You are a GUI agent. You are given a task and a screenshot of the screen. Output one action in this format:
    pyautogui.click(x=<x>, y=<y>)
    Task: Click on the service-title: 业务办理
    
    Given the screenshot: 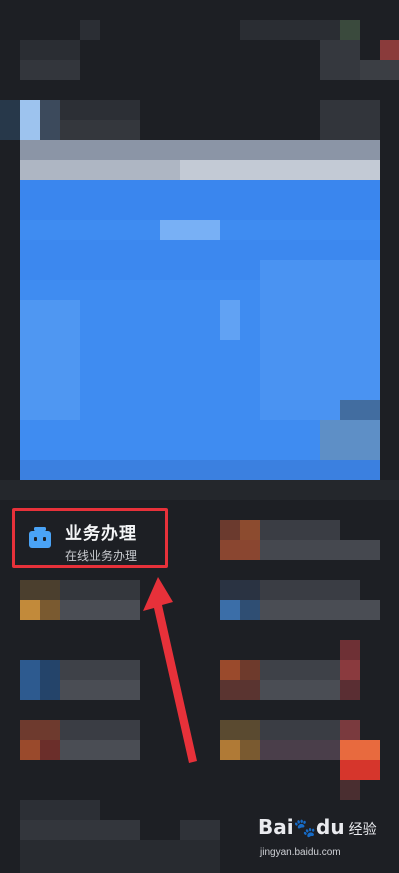 What is the action you would take?
    pyautogui.click(x=101, y=533)
    